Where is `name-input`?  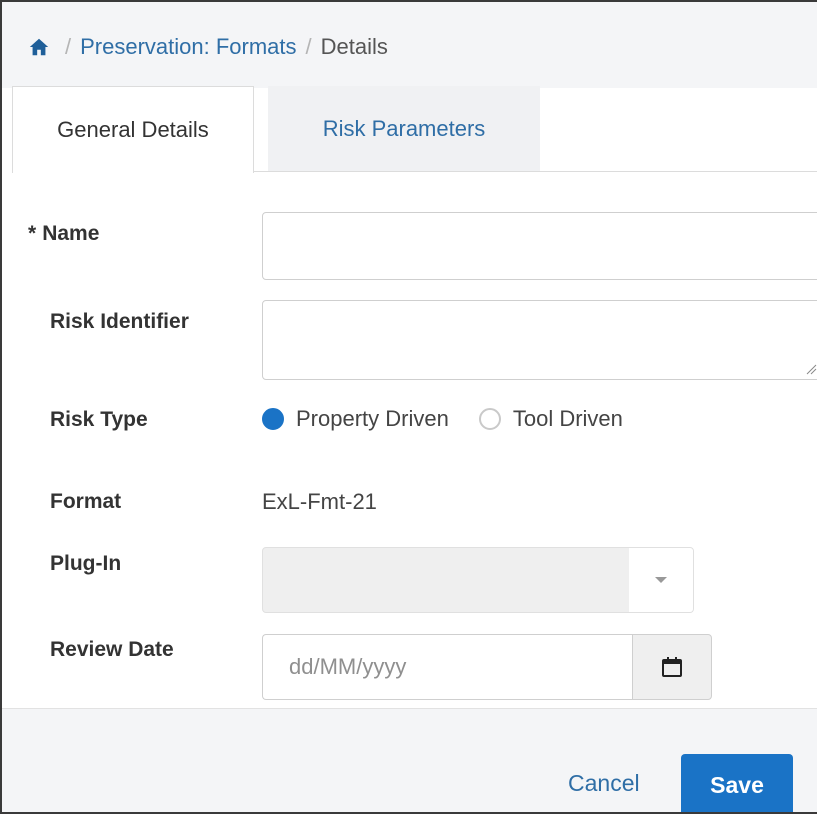
name-input is located at coordinates (539, 246).